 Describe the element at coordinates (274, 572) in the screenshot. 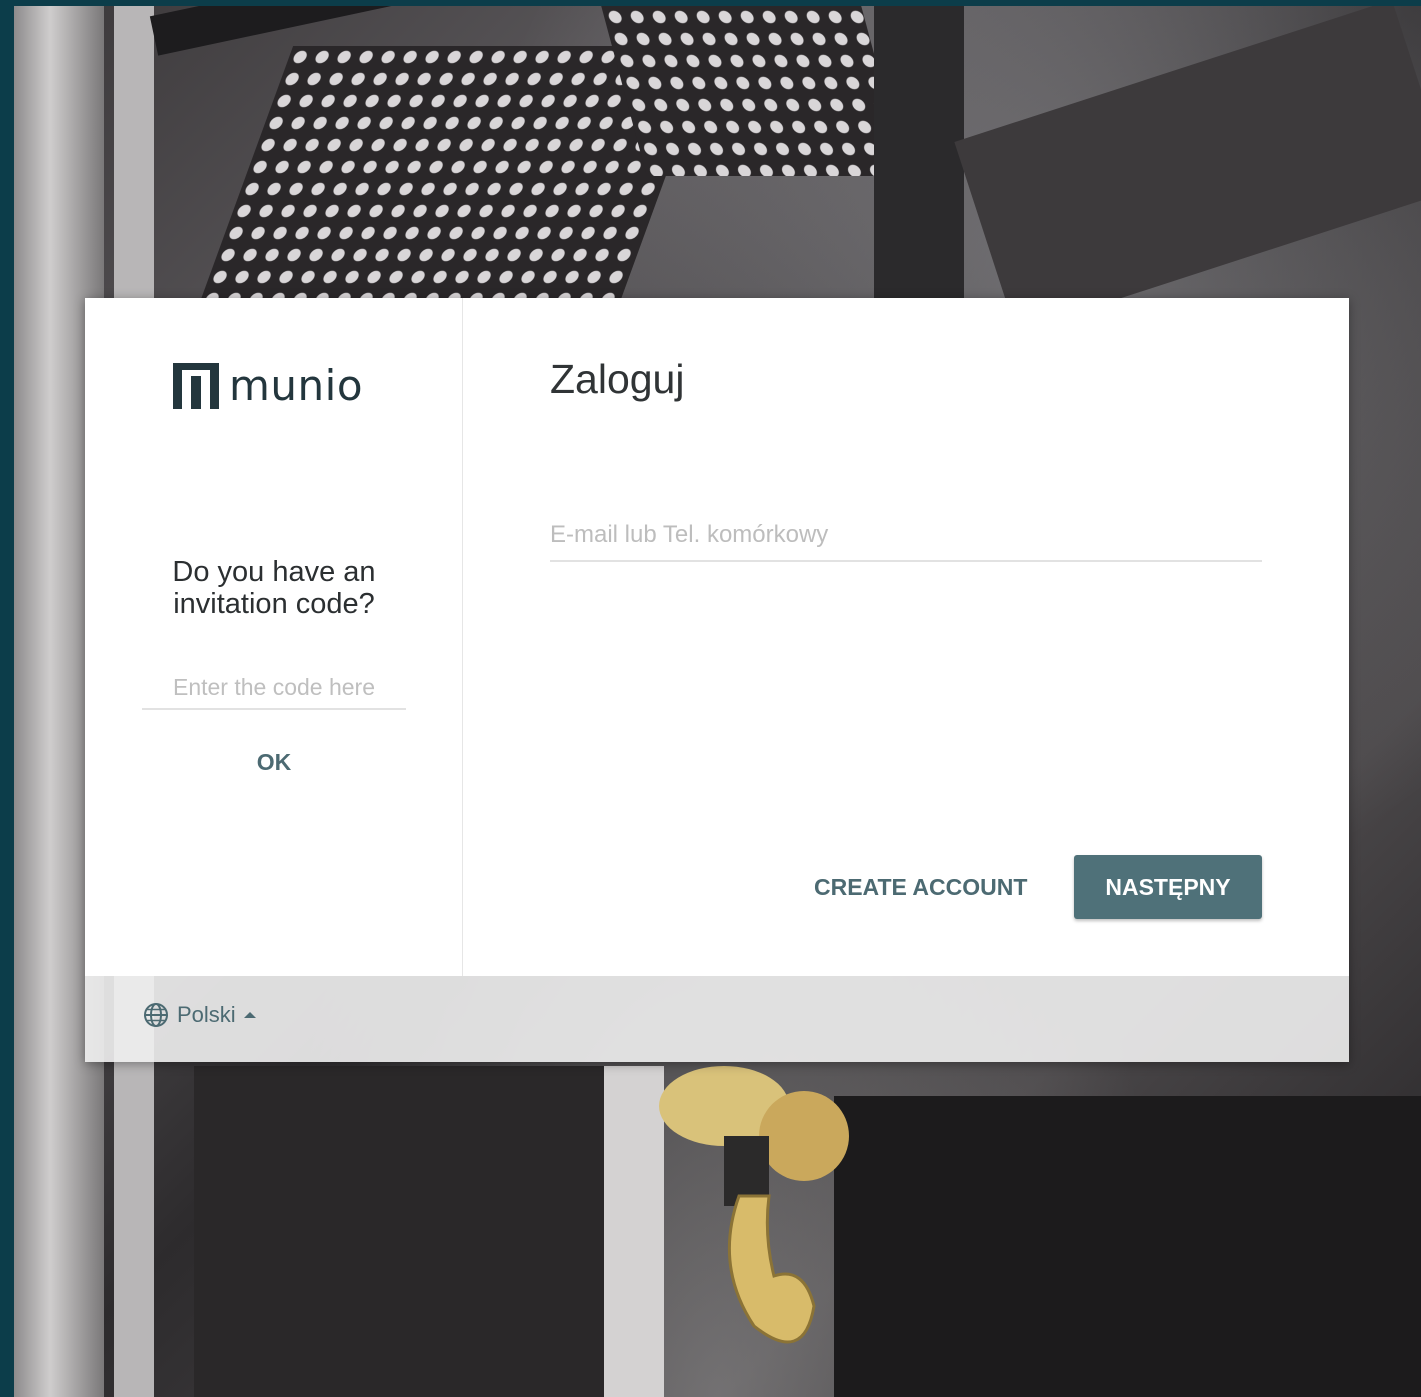

I see `invitation-heading-line1: Do you have an` at that location.